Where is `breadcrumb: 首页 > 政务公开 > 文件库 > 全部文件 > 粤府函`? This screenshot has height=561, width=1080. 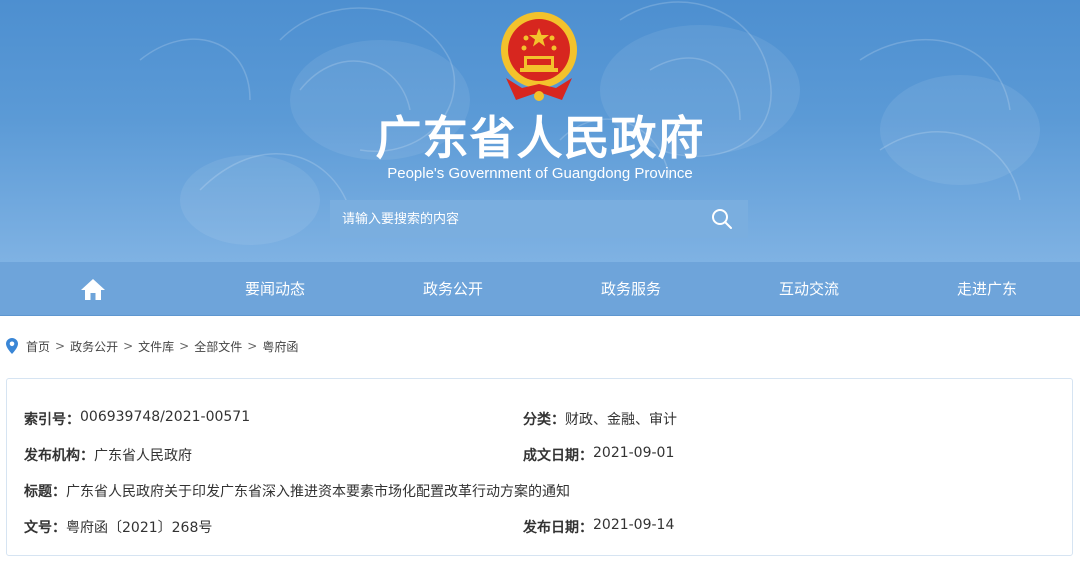 breadcrumb: 首页 > 政务公开 > 文件库 > 全部文件 > 粤府函 is located at coordinates (540, 346).